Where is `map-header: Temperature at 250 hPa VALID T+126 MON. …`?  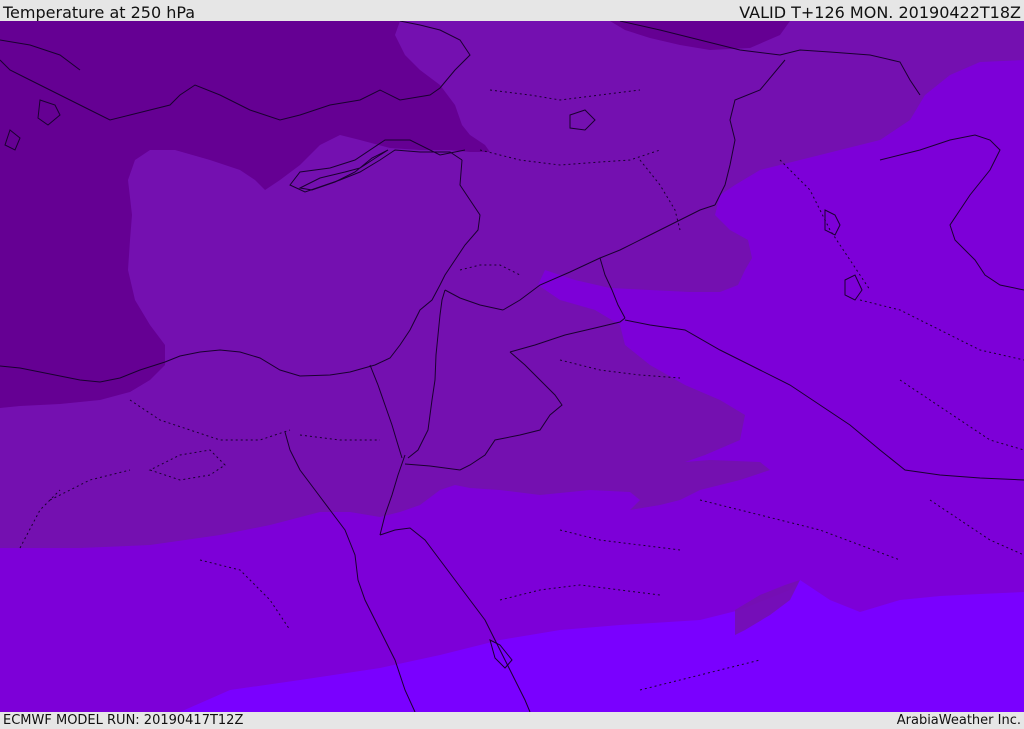 map-header: Temperature at 250 hPa VALID T+126 MON. … is located at coordinates (512, 11).